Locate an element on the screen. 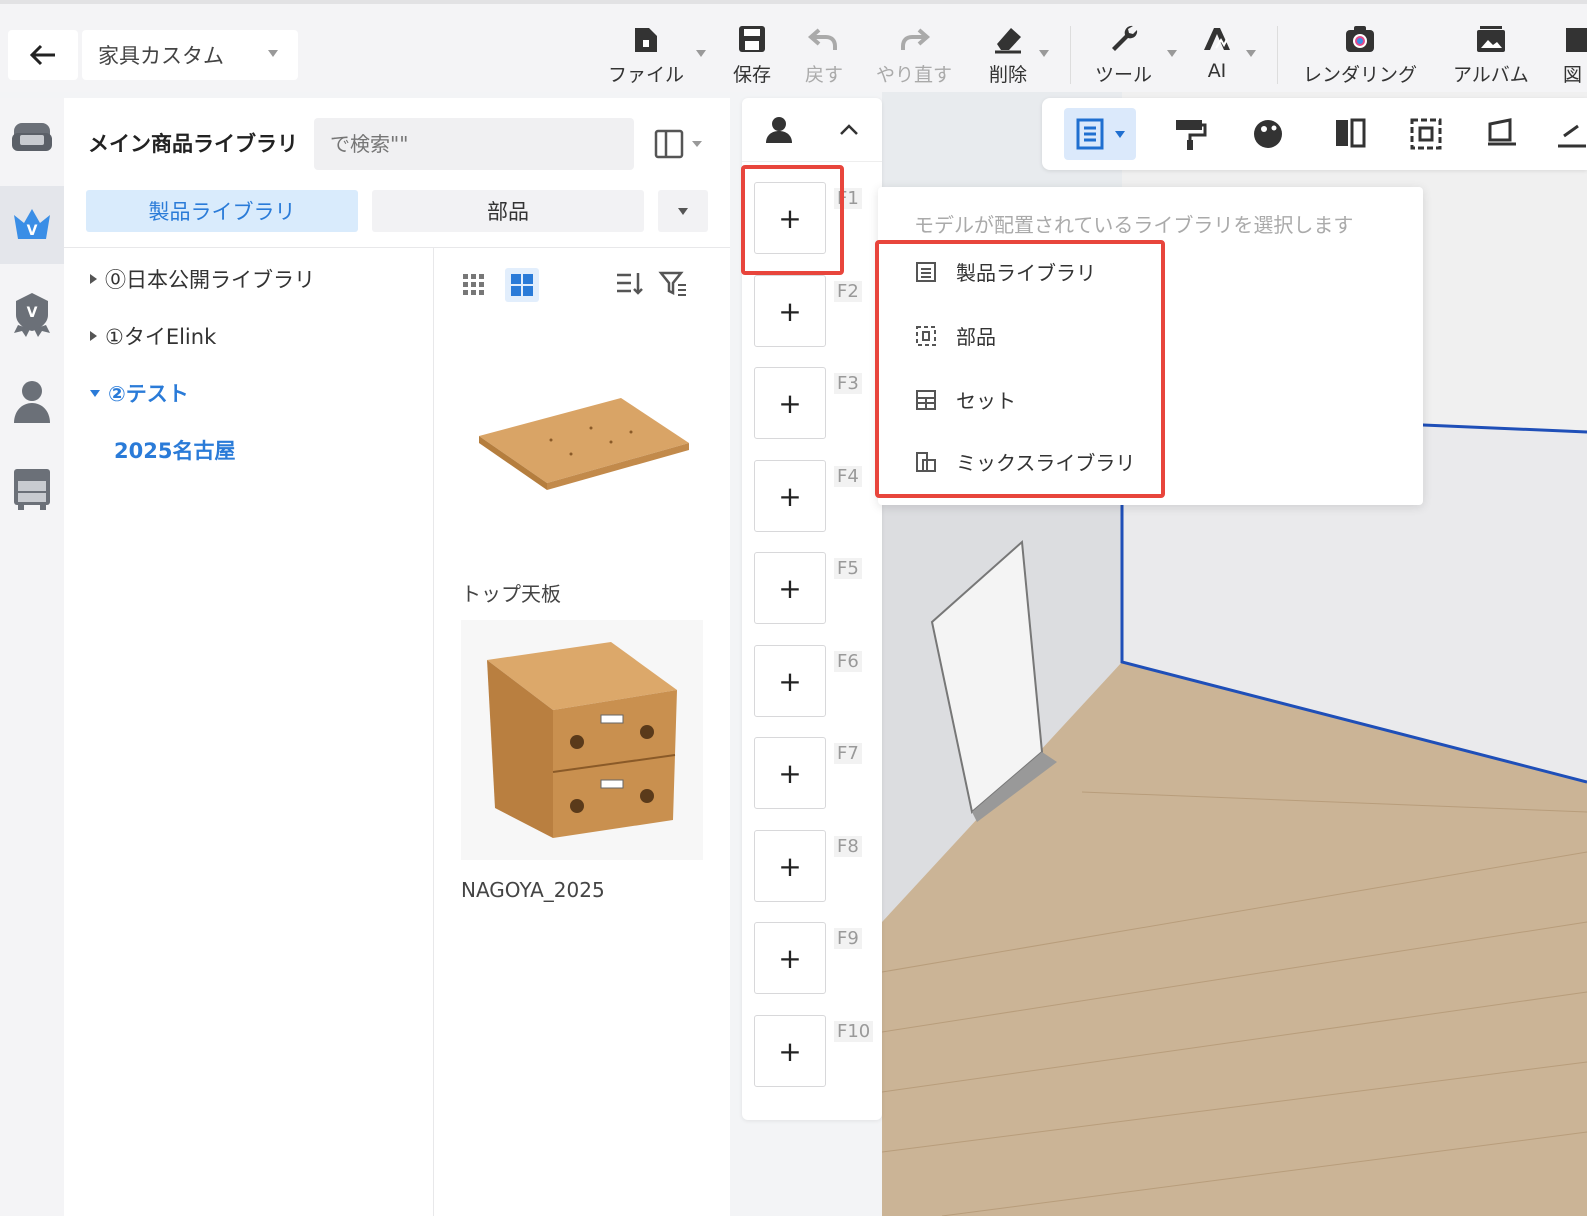  file-menu-button: ファイル is located at coordinates (657, 54).